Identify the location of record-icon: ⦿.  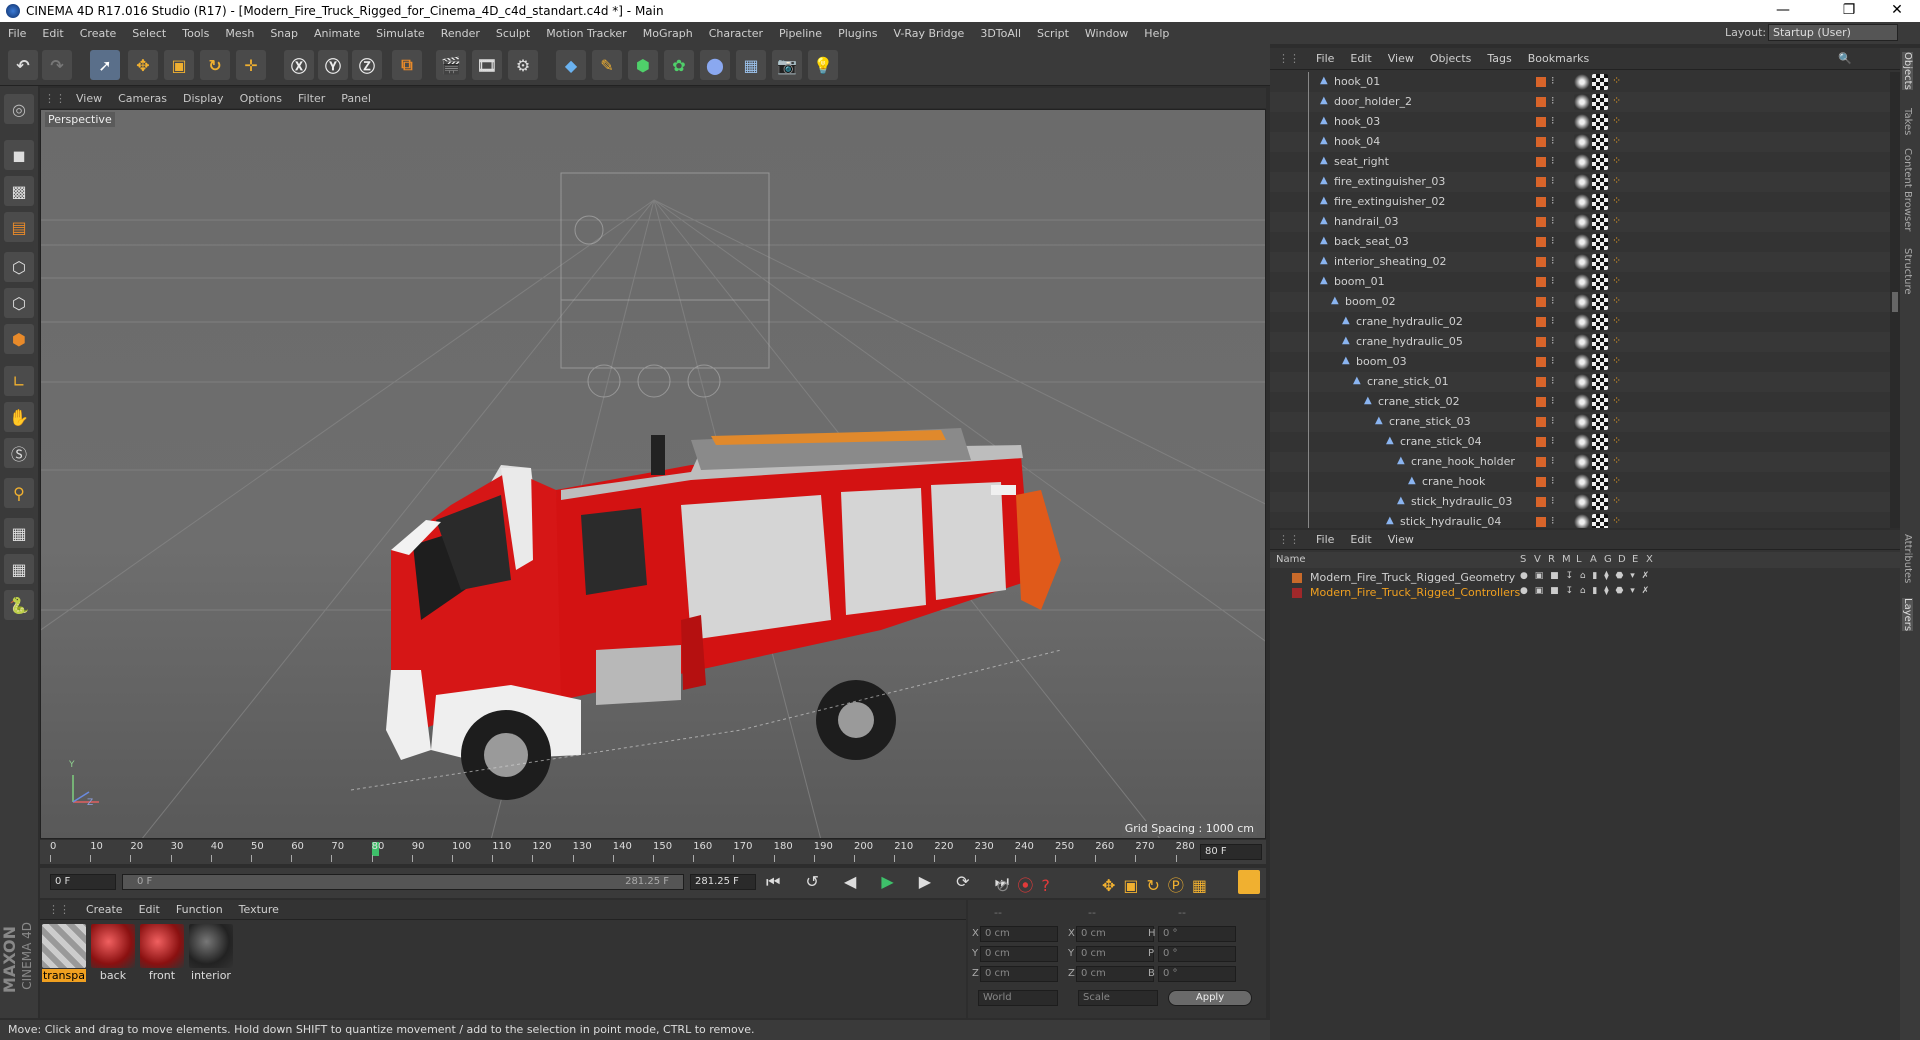
(1029, 885).